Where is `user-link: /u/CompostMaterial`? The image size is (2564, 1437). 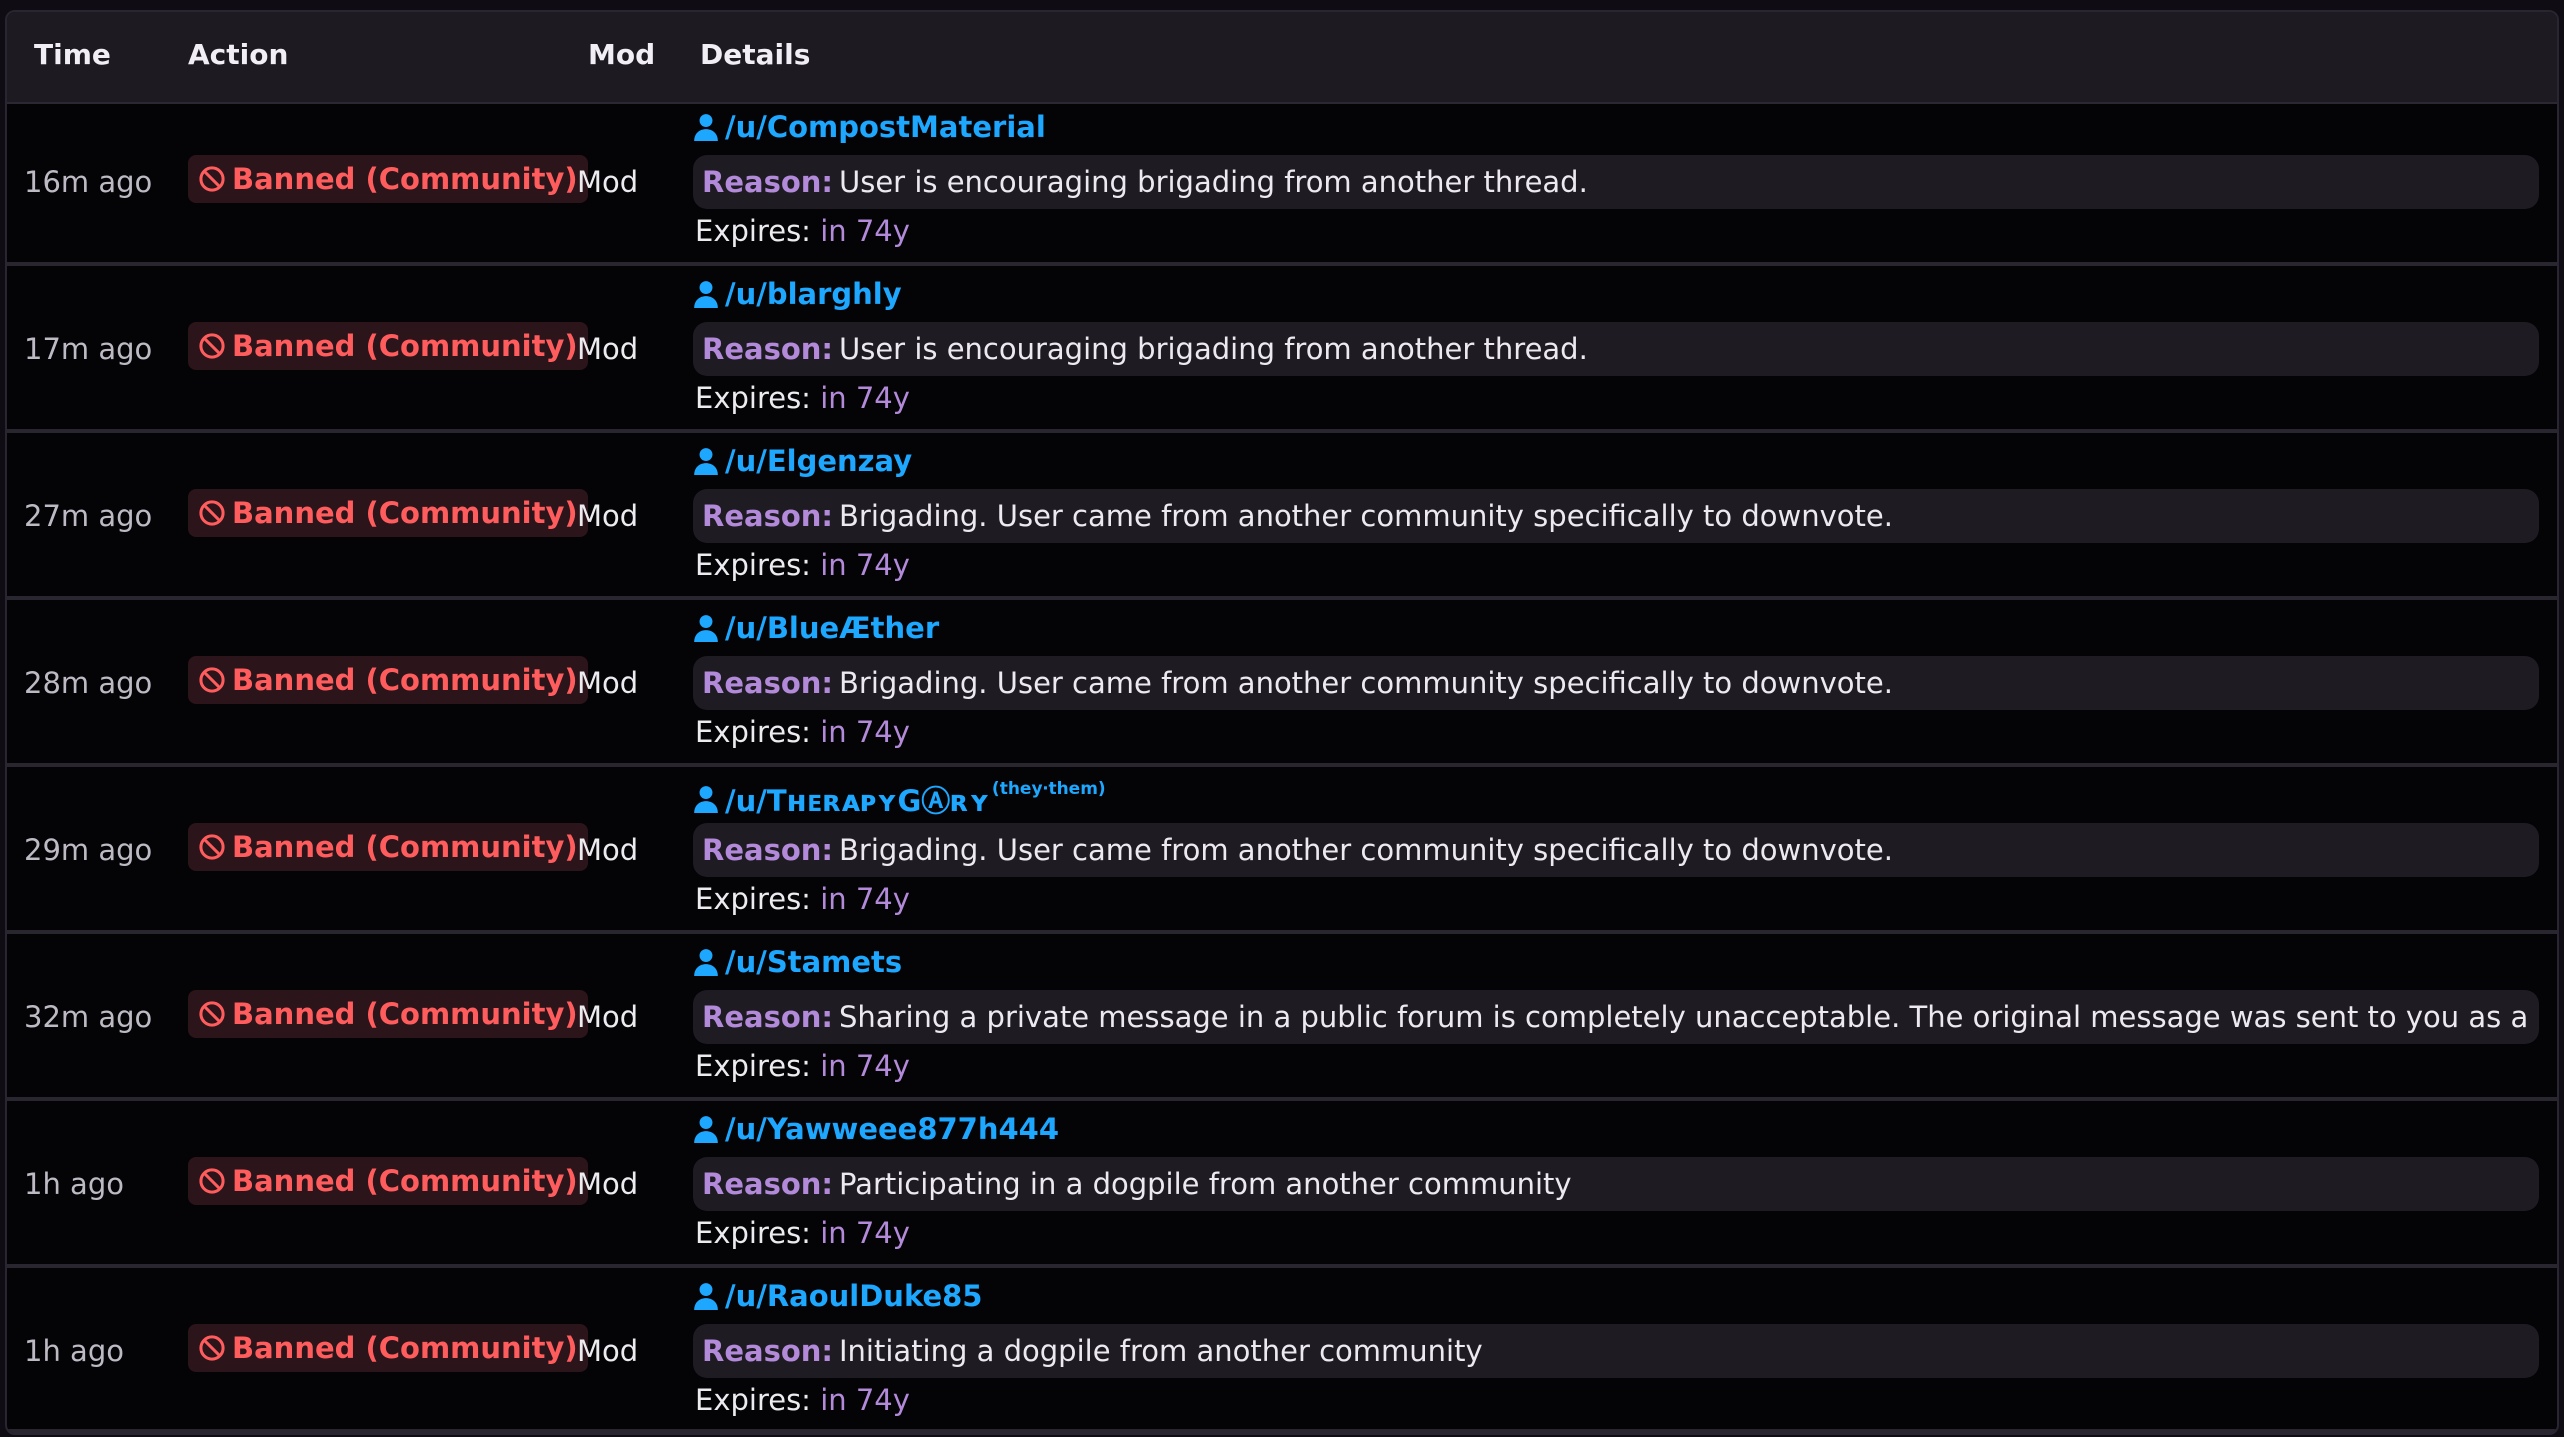
user-link: /u/CompostMaterial is located at coordinates (870, 127).